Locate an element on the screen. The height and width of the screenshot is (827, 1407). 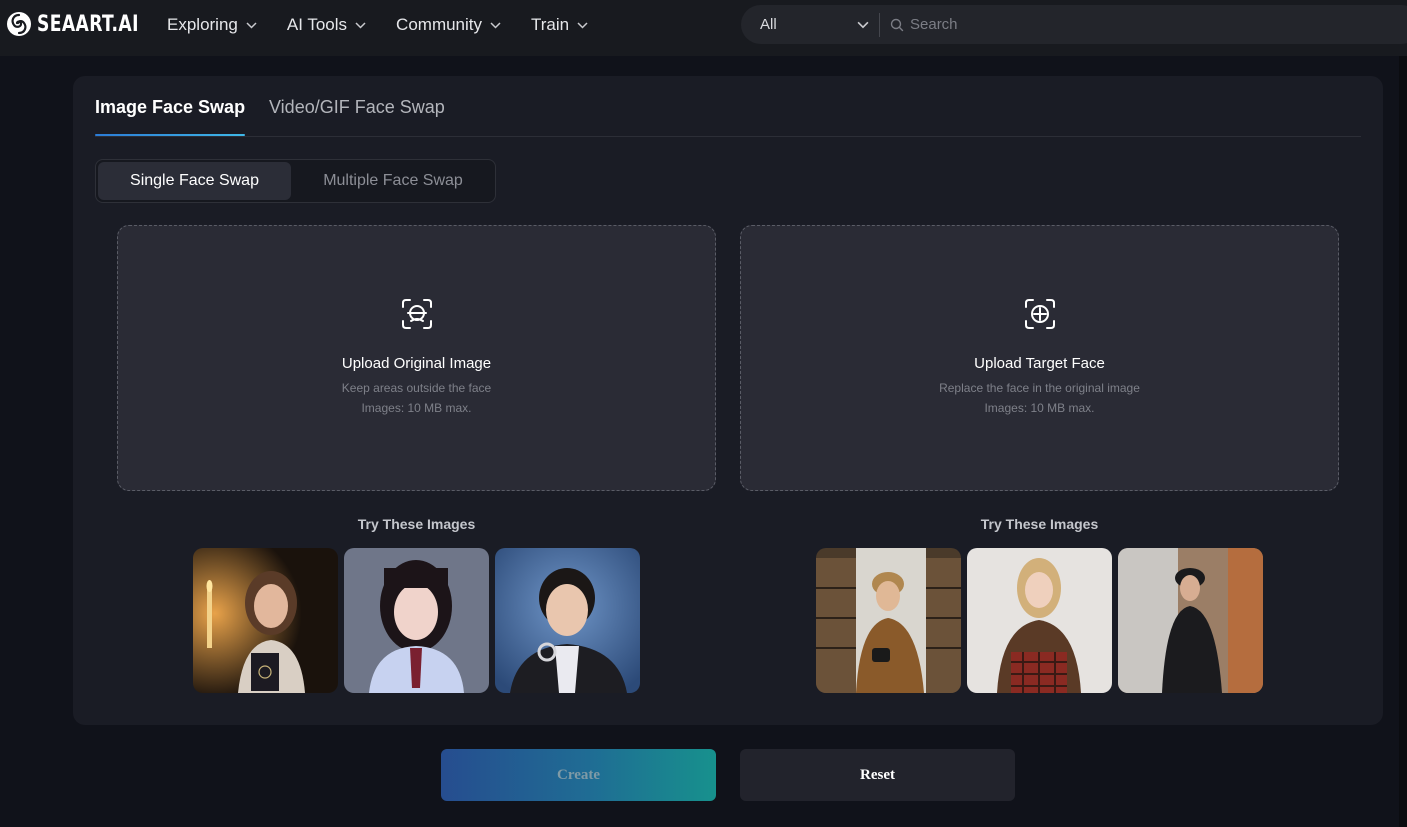
reset-button: Reset is located at coordinates (877, 775).